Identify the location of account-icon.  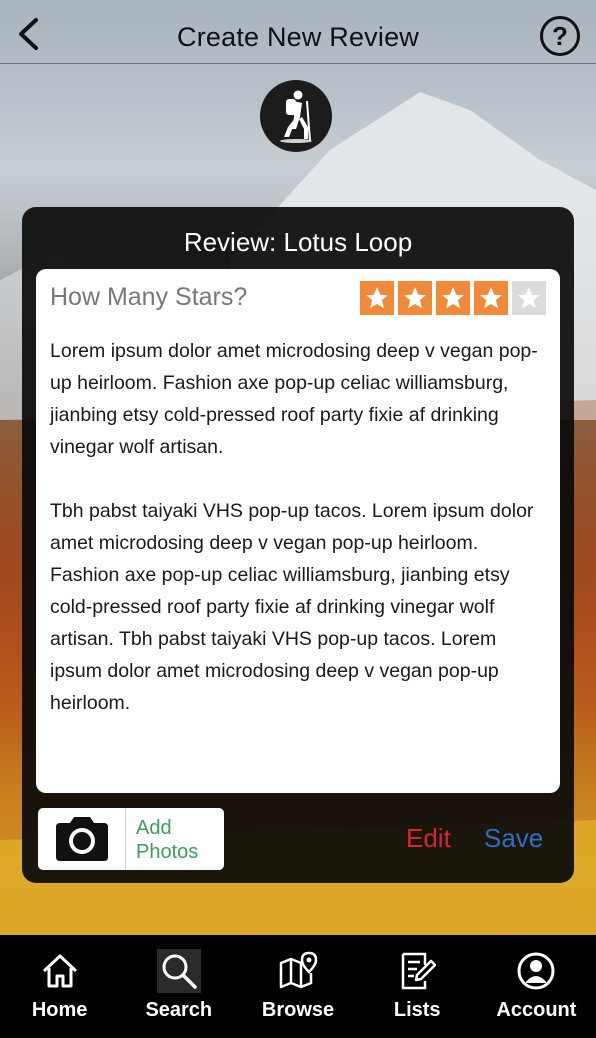
(536, 971).